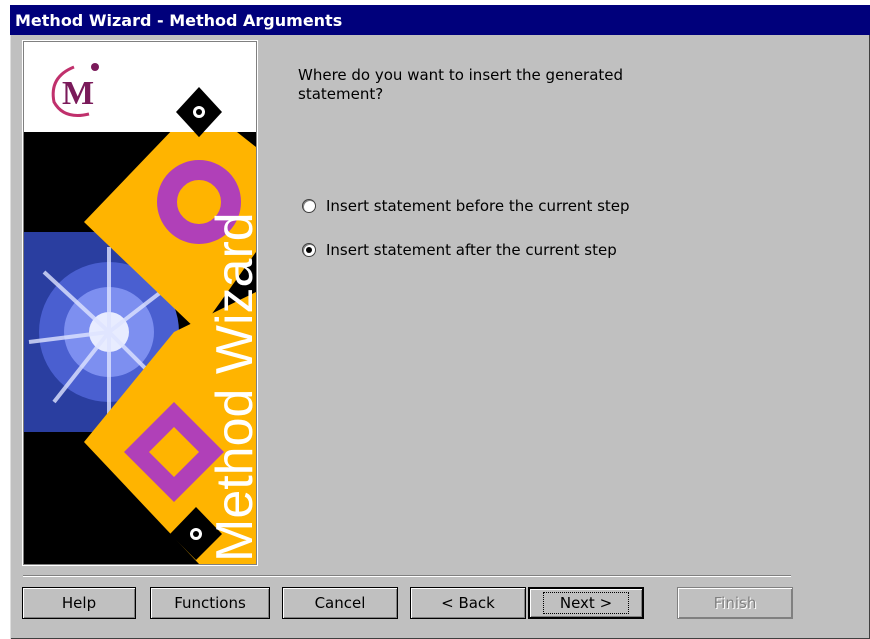 Image resolution: width=870 pixels, height=639 pixels. I want to click on logo-letter: M, so click(78, 93).